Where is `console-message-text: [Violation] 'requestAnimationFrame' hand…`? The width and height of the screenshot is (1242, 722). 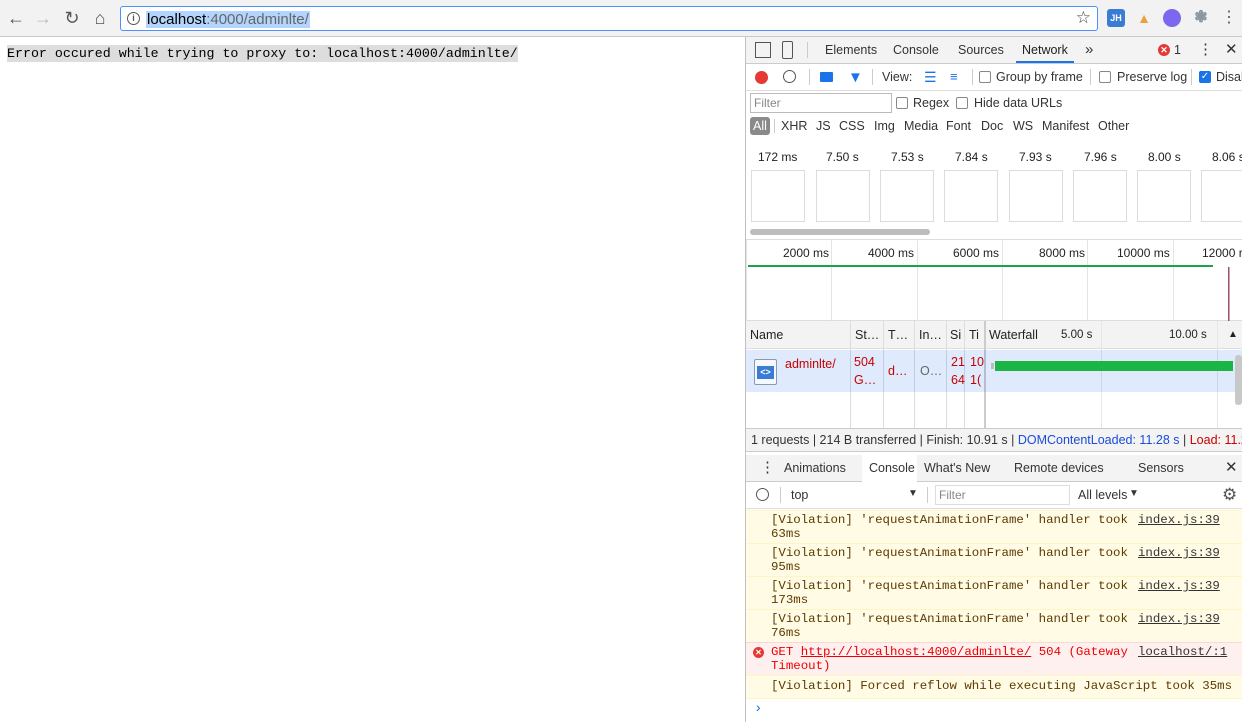 console-message-text: [Violation] 'requestAnimationFrame' hand… is located at coordinates (949, 560).